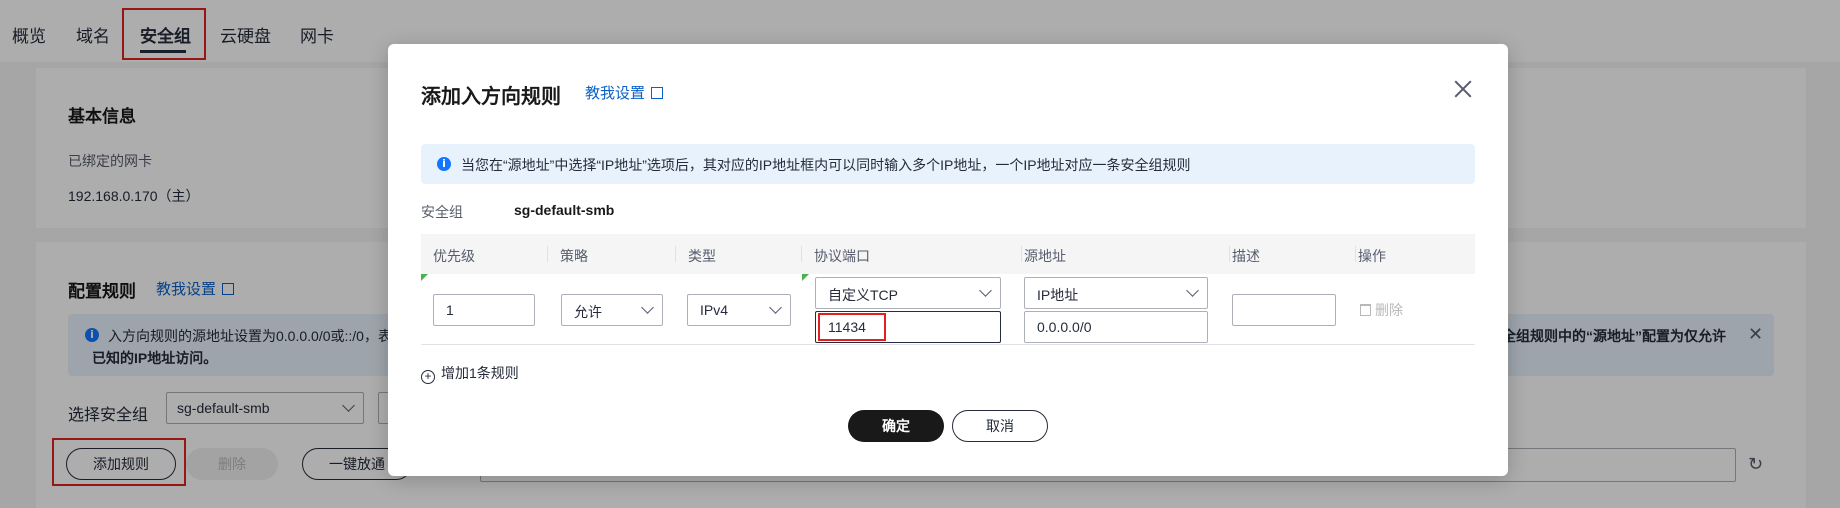 The image size is (1840, 508). Describe the element at coordinates (852, 327) in the screenshot. I see `highlight-box-port` at that location.